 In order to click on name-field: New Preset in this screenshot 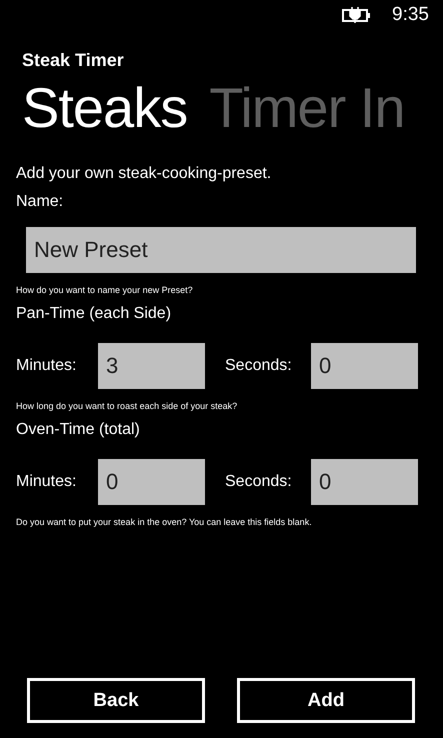, I will do `click(221, 250)`.